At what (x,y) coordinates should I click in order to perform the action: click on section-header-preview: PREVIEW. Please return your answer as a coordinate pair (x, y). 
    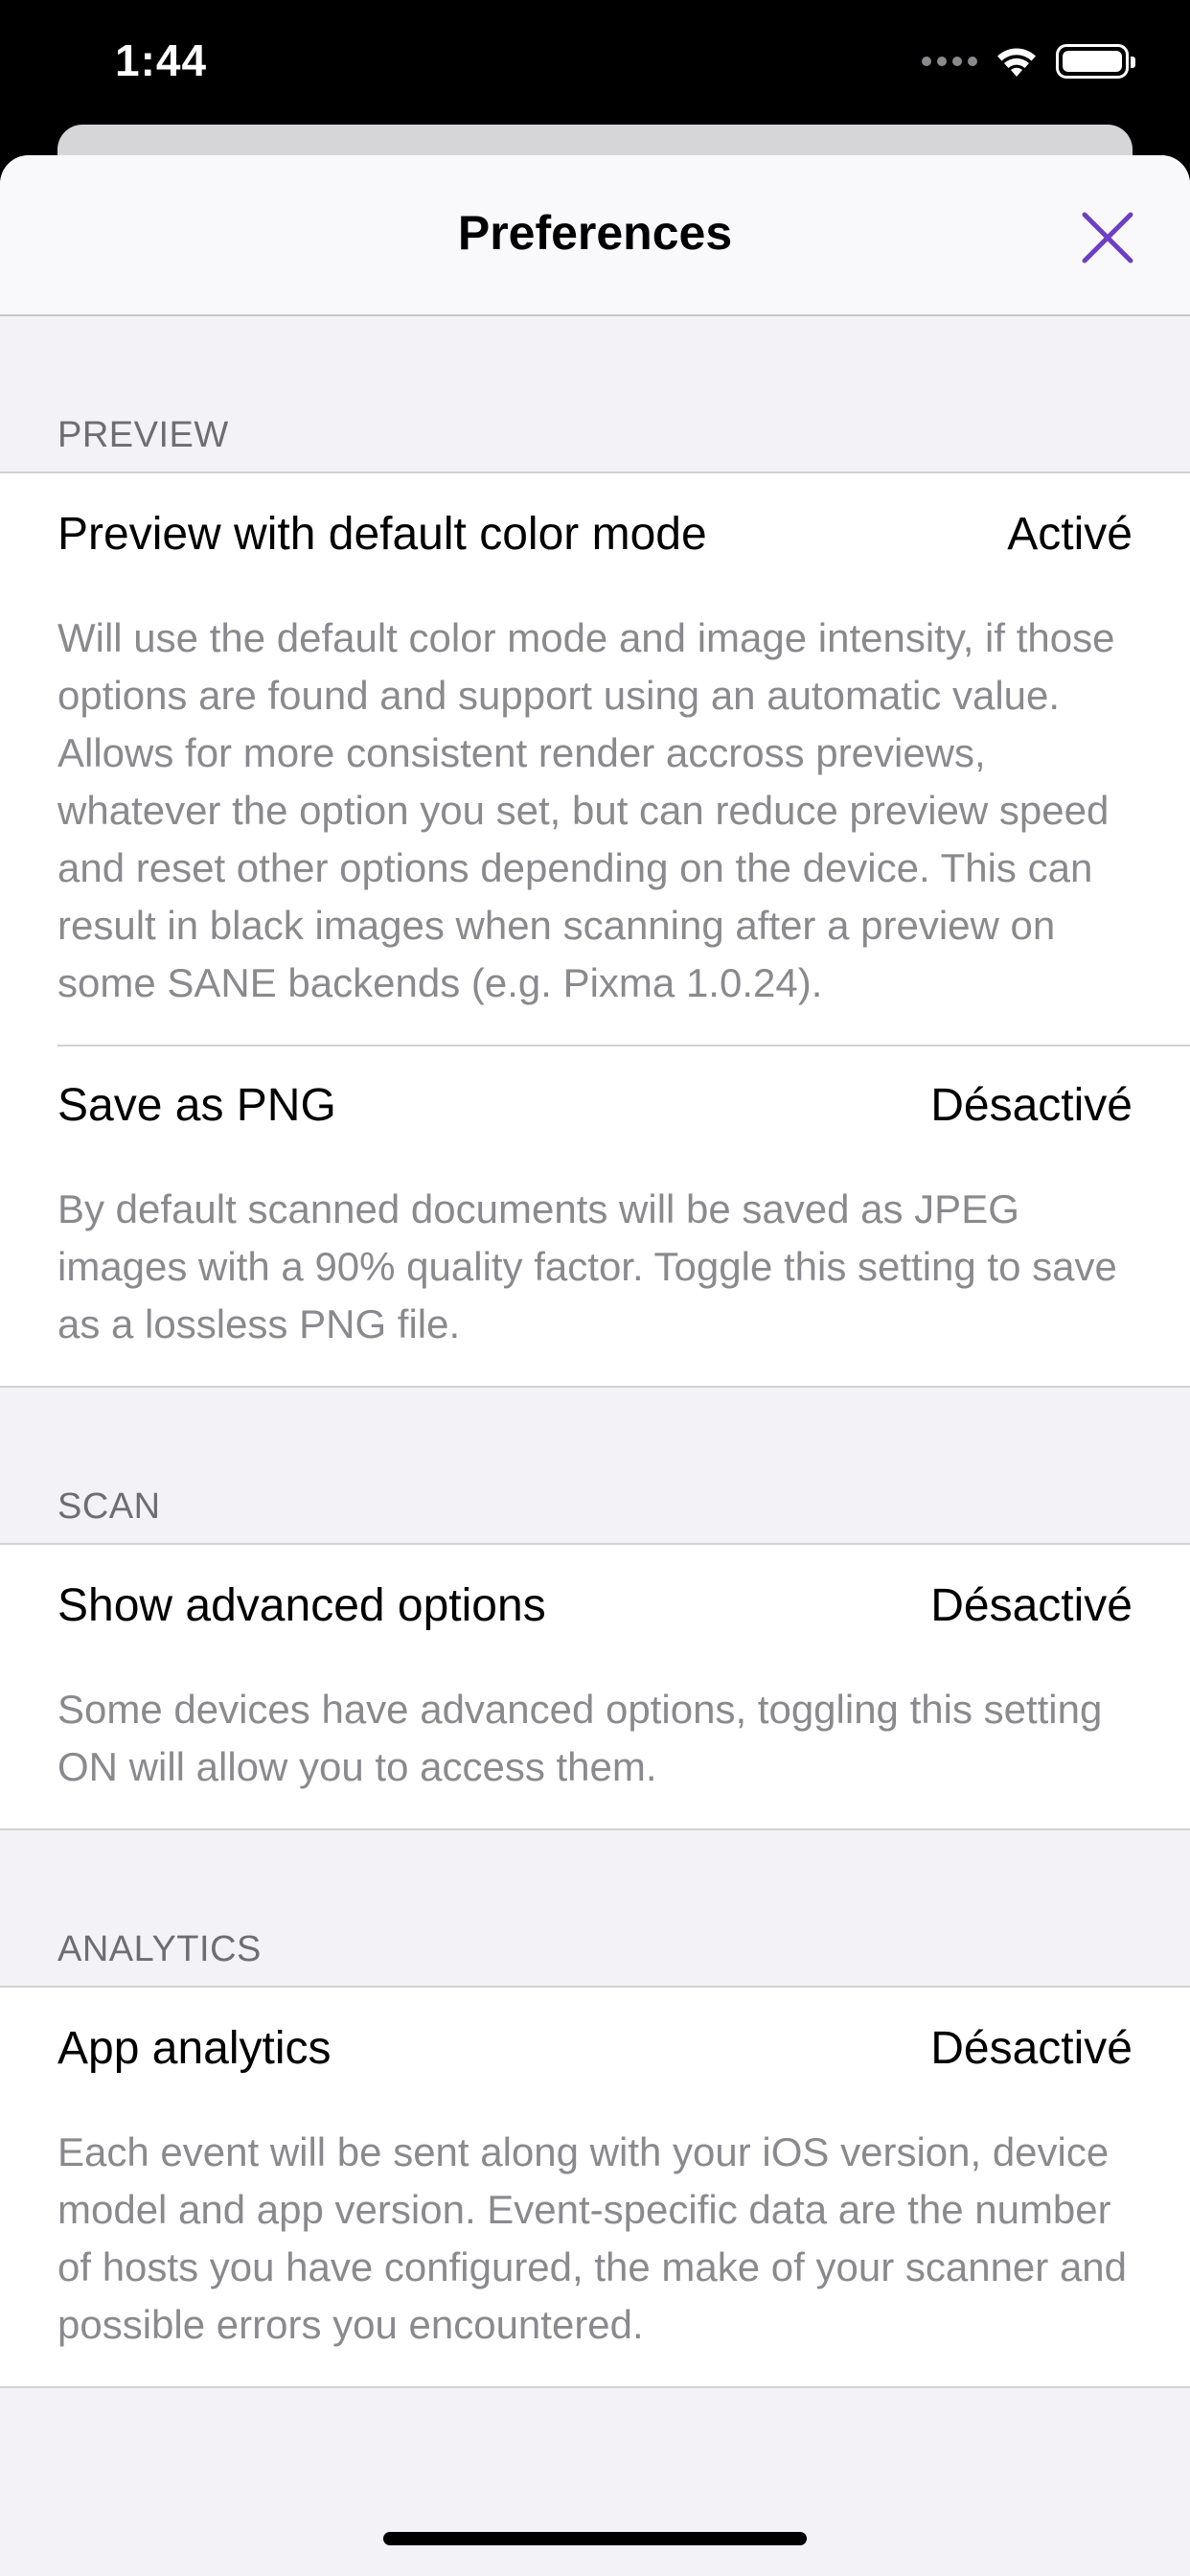
    Looking at the image, I should click on (143, 435).